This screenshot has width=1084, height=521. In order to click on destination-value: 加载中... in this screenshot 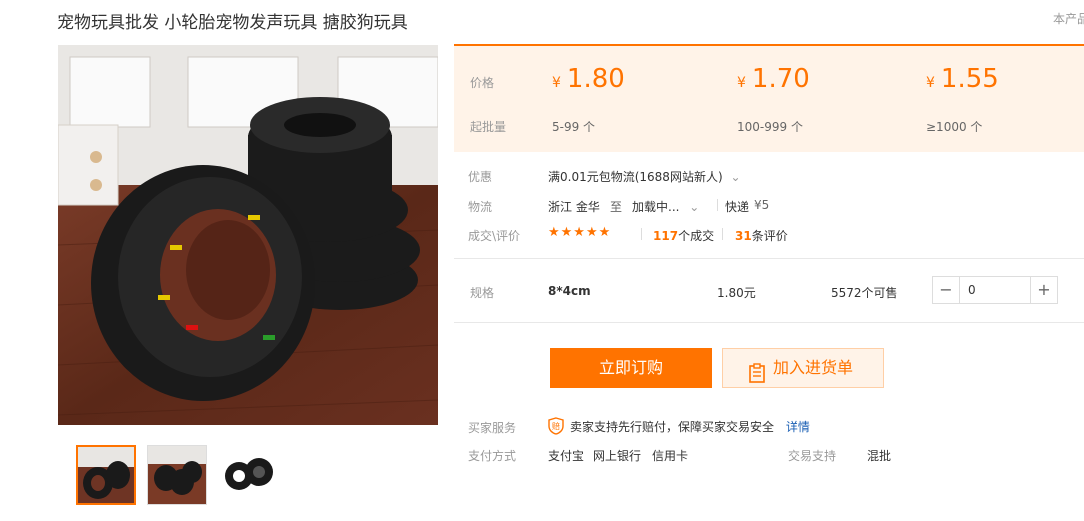, I will do `click(656, 207)`.